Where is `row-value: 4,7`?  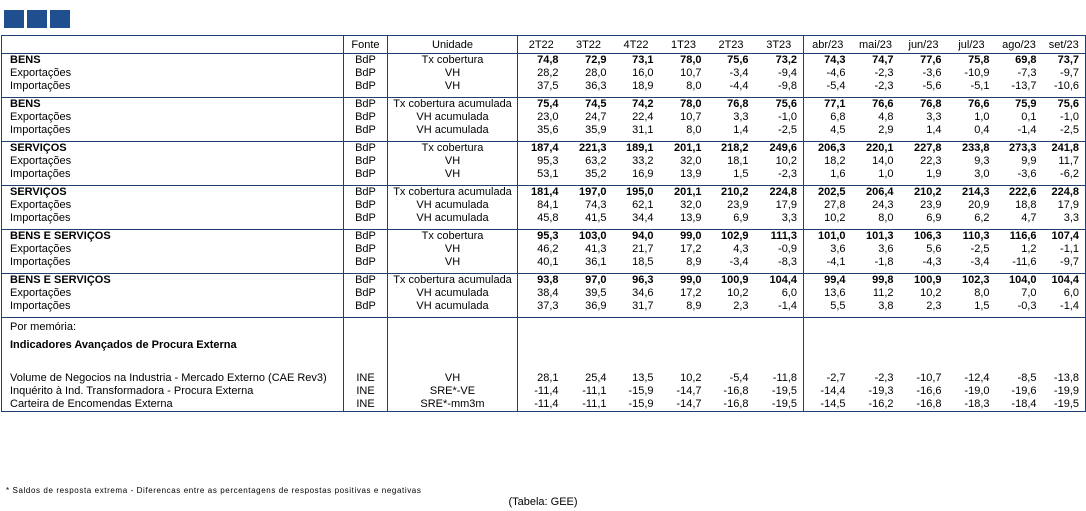 row-value: 4,7 is located at coordinates (1029, 218).